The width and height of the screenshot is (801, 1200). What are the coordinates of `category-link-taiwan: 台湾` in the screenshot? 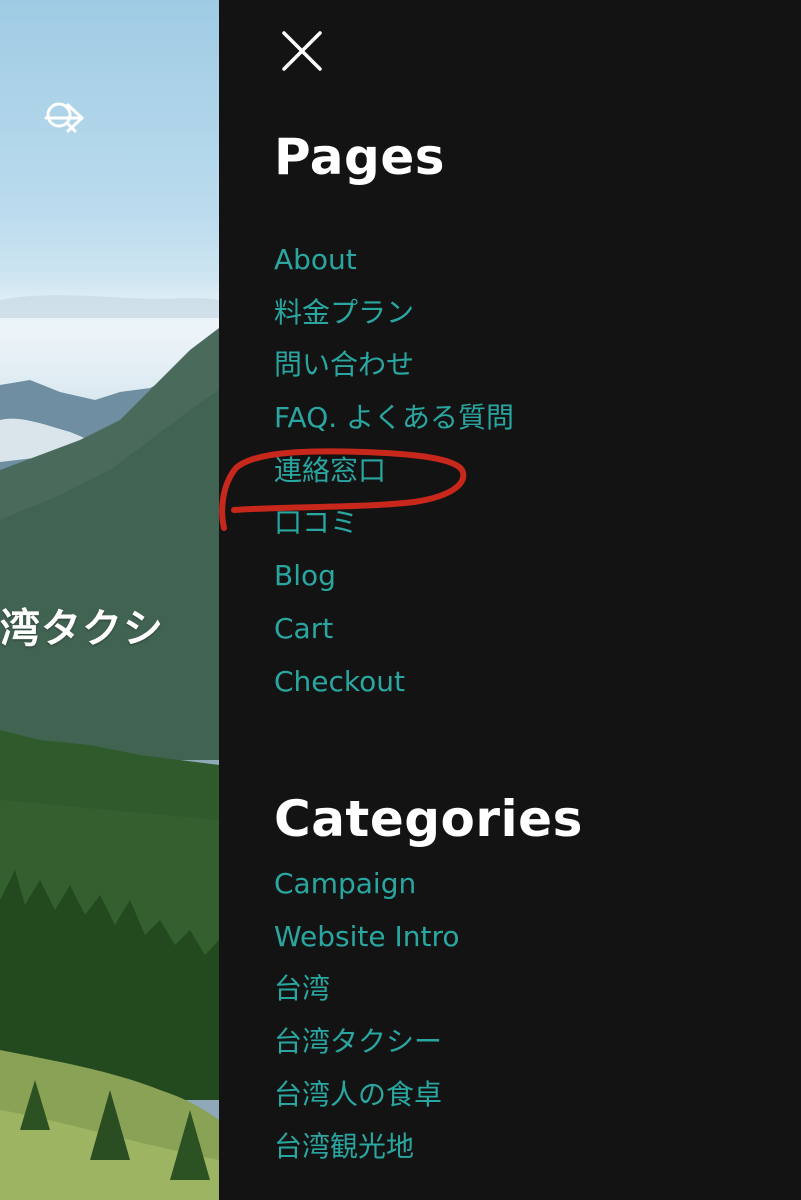 It's located at (367, 989).